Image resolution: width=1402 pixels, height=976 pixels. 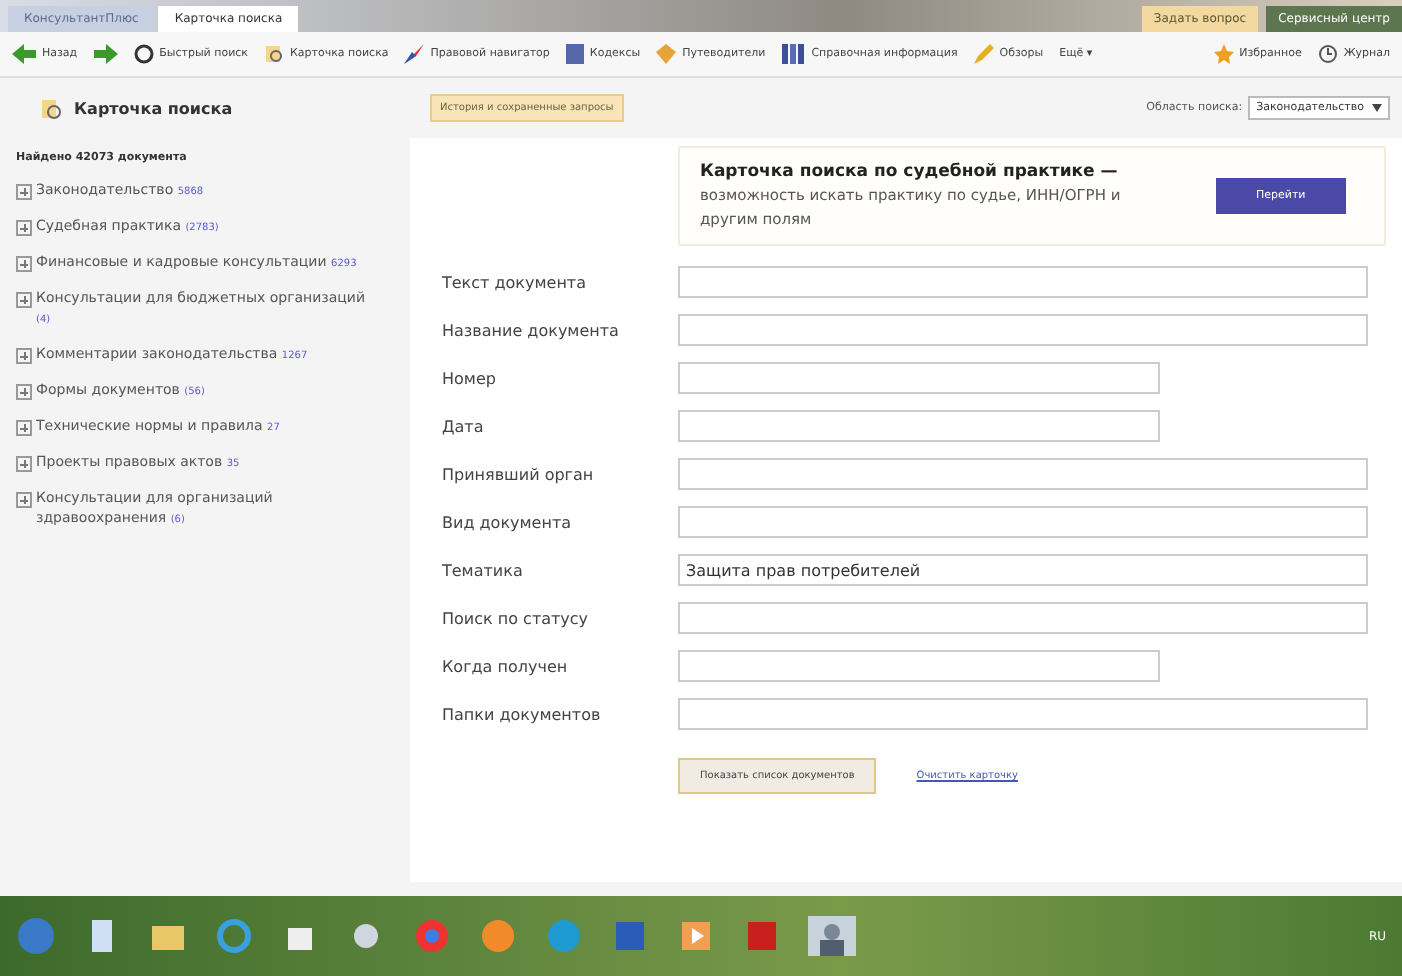 I want to click on card-icon, so click(x=274, y=54).